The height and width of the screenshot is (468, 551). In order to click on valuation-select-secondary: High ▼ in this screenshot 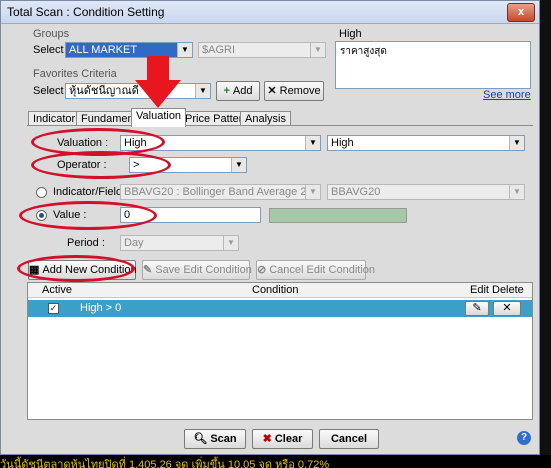, I will do `click(426, 143)`.